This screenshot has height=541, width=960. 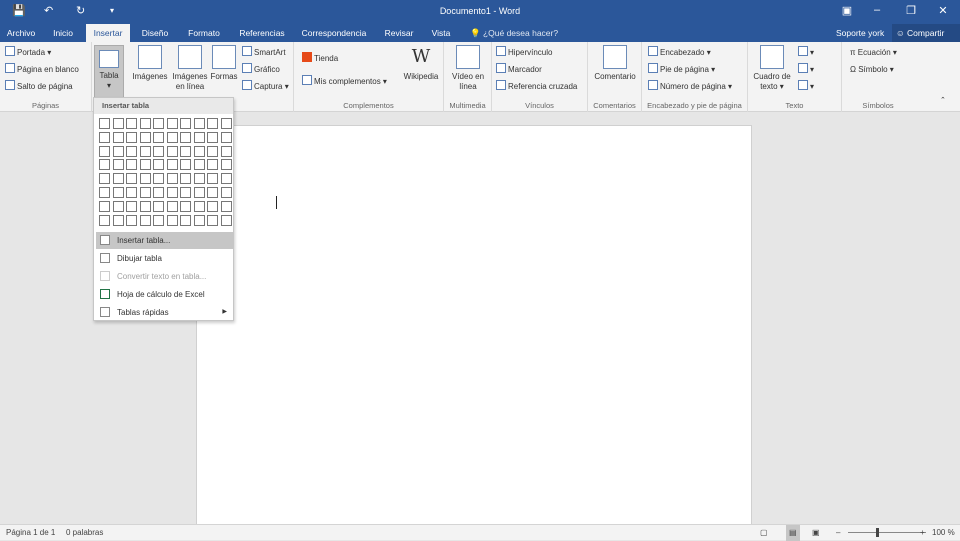 I want to click on page-count: Página 1 de 1, so click(x=30, y=533).